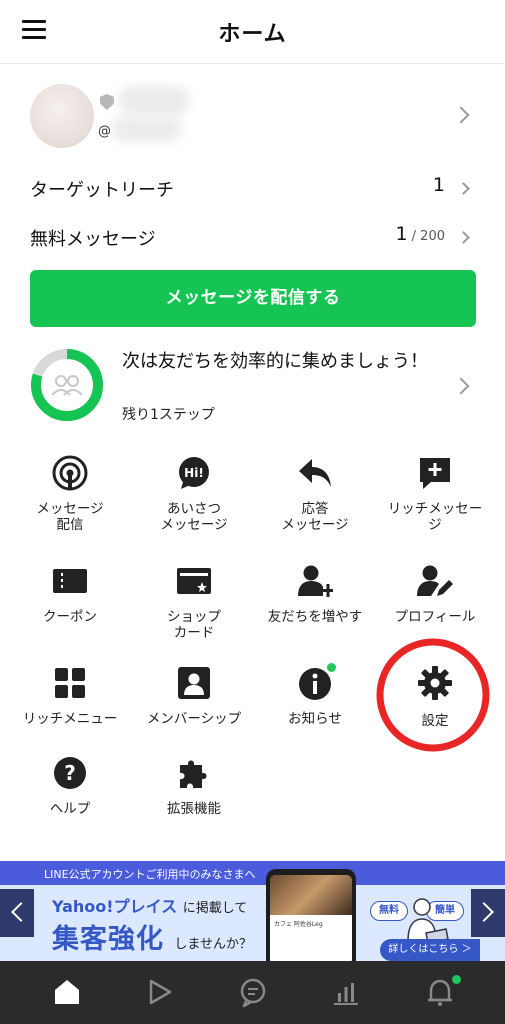  I want to click on app-header: ホーム, so click(252, 32).